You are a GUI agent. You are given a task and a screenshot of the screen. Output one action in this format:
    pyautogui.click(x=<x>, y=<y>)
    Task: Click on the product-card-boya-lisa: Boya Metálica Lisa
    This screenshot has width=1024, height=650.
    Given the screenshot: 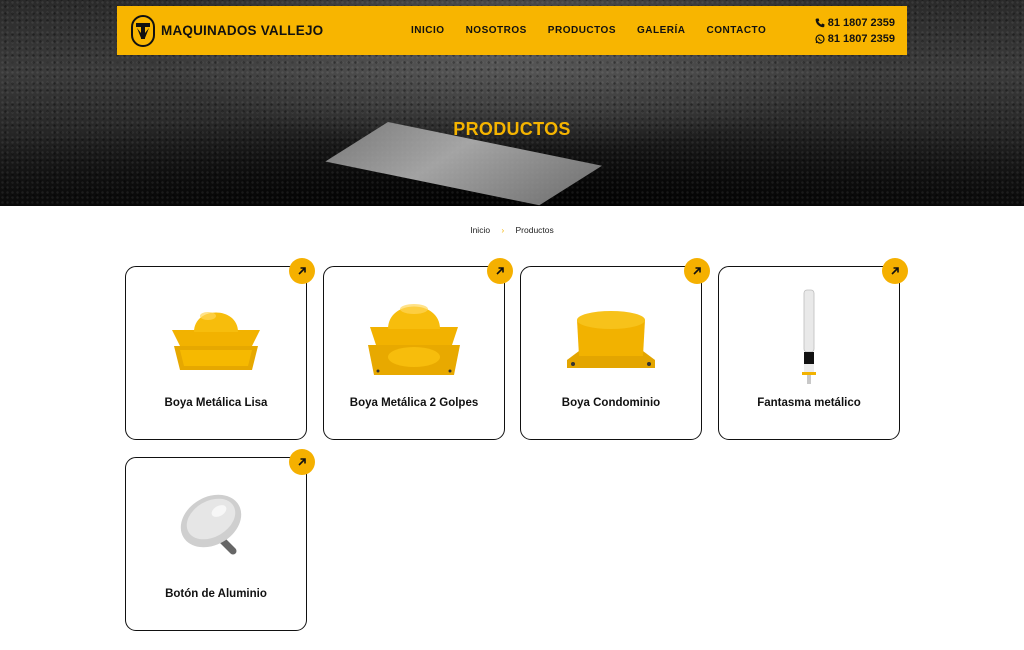 What is the action you would take?
    pyautogui.click(x=220, y=349)
    